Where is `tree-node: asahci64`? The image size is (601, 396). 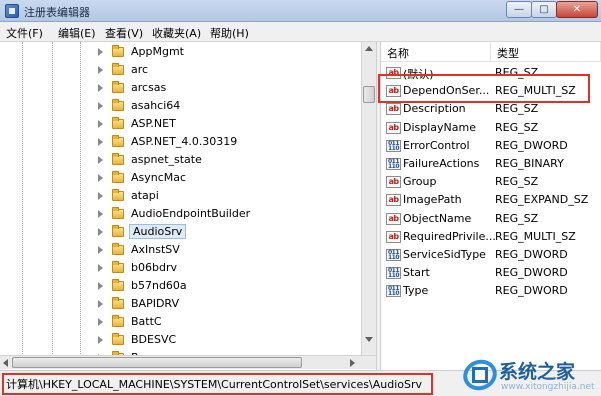
tree-node: asahci64 is located at coordinates (233, 106).